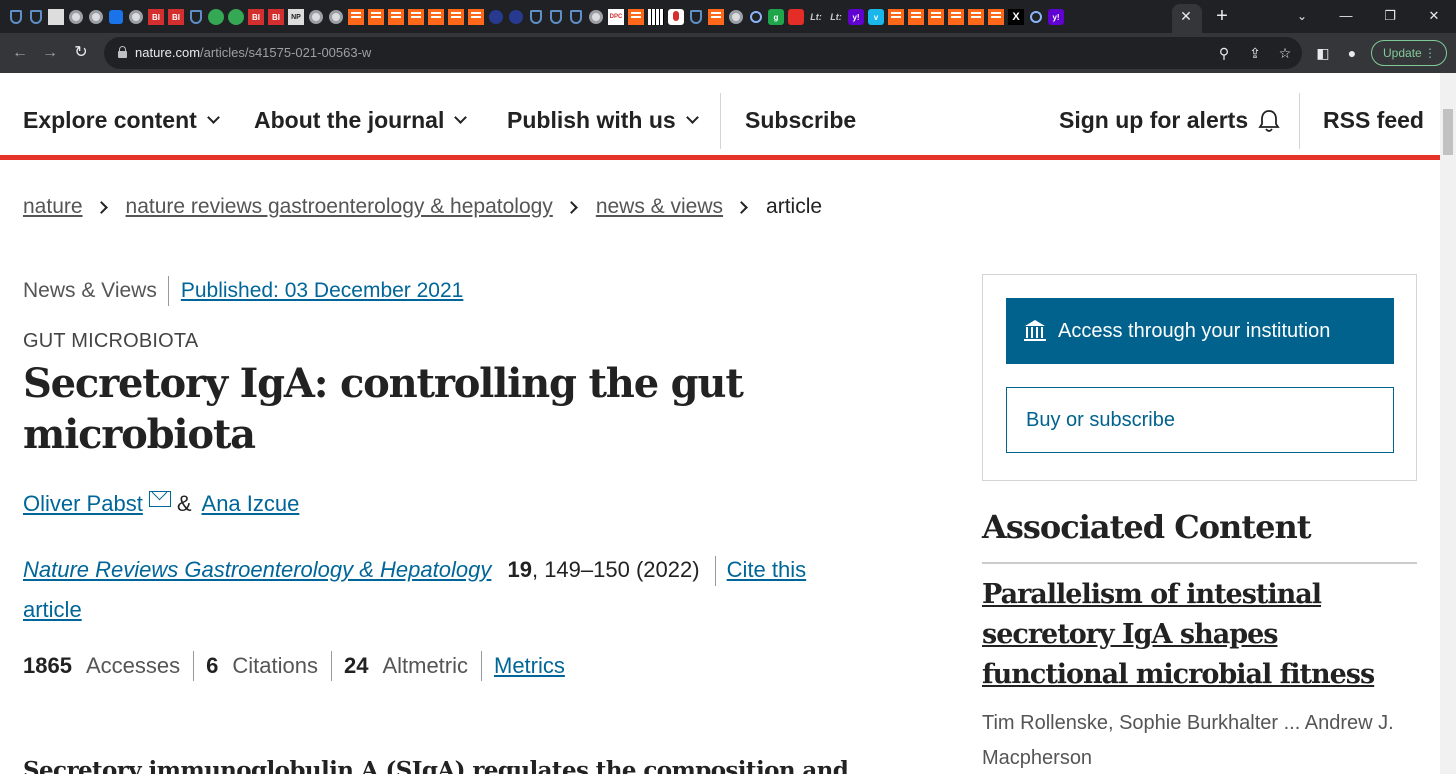  Describe the element at coordinates (116, 17) in the screenshot. I see `pinned-tab-gem-icon` at that location.